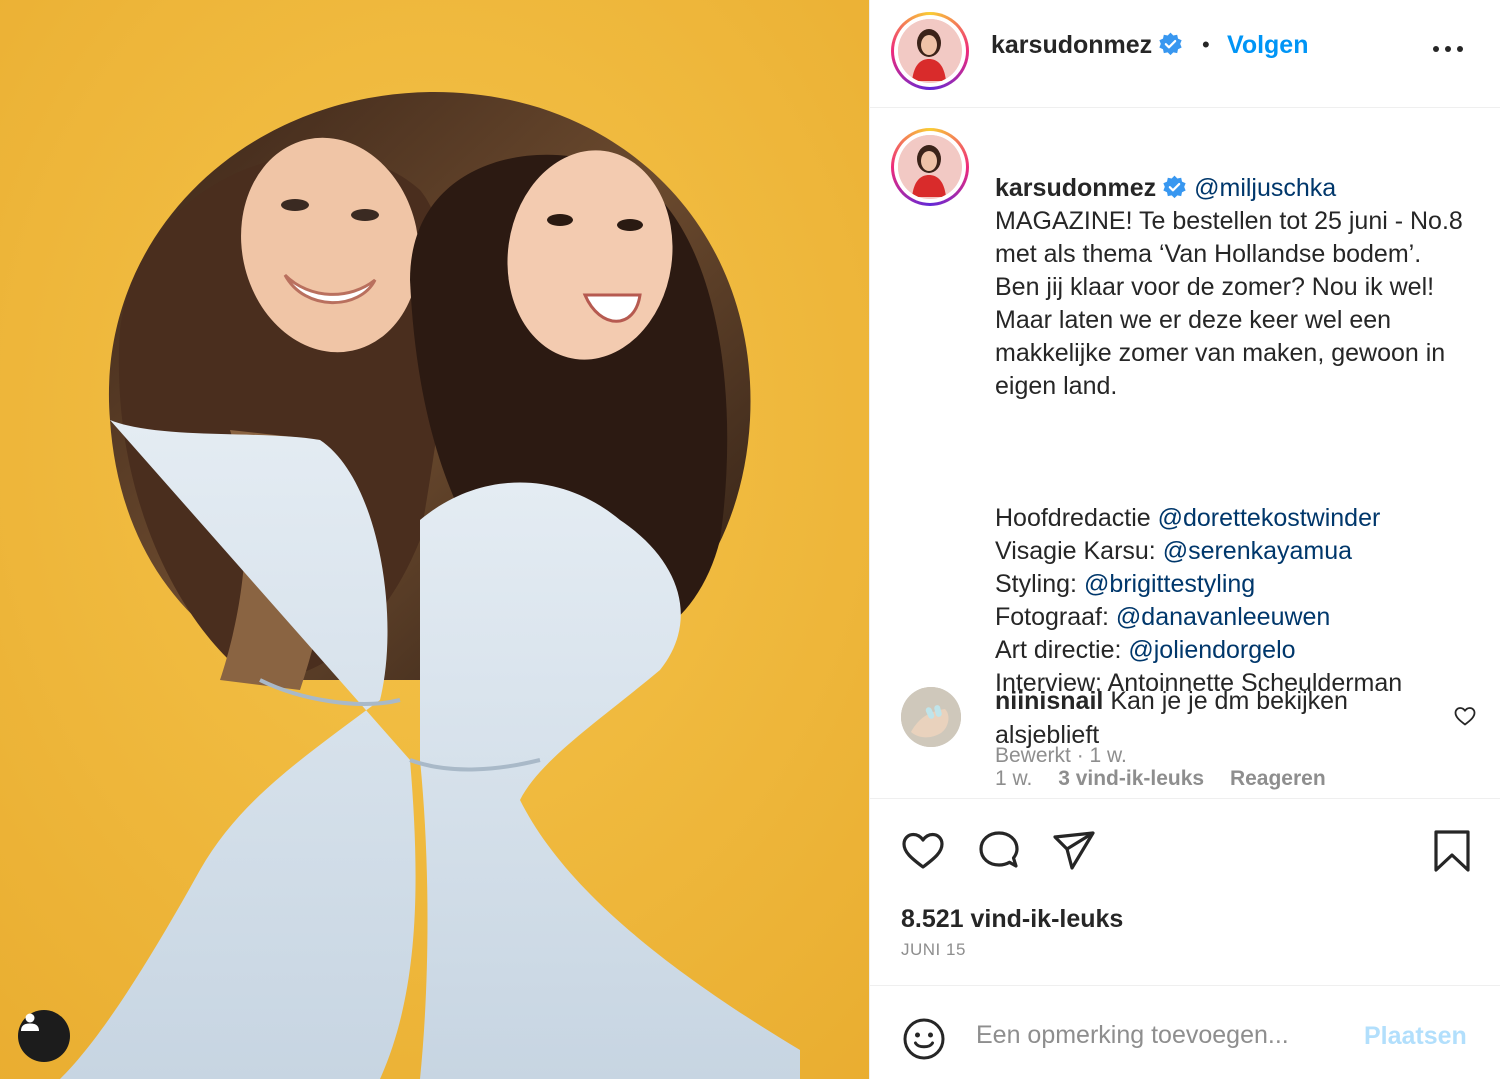  Describe the element at coordinates (1185, 891) in the screenshot. I see `post-actions: 8.521 vind-ik-leuks JUNI 15` at that location.